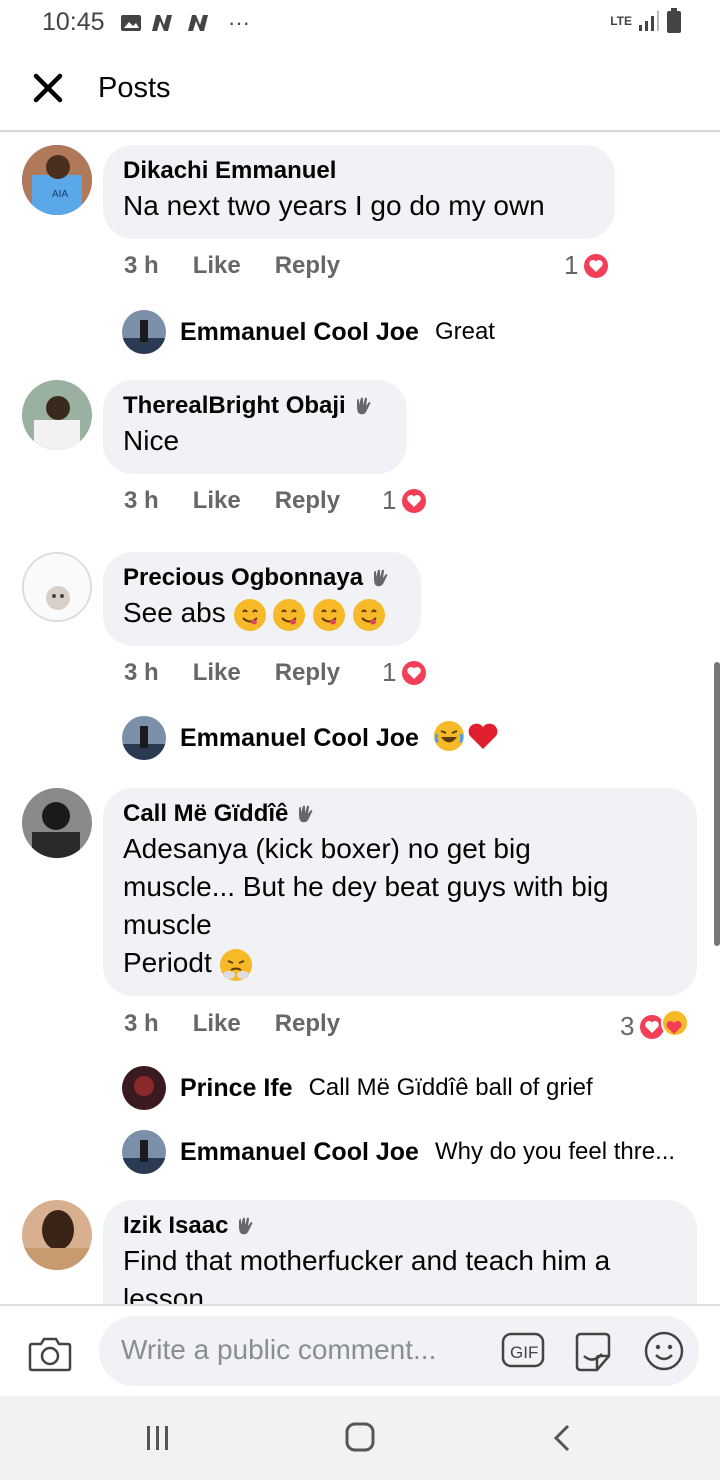  What do you see at coordinates (236, 1088) in the screenshot?
I see `reply-author: Prince Ife` at bounding box center [236, 1088].